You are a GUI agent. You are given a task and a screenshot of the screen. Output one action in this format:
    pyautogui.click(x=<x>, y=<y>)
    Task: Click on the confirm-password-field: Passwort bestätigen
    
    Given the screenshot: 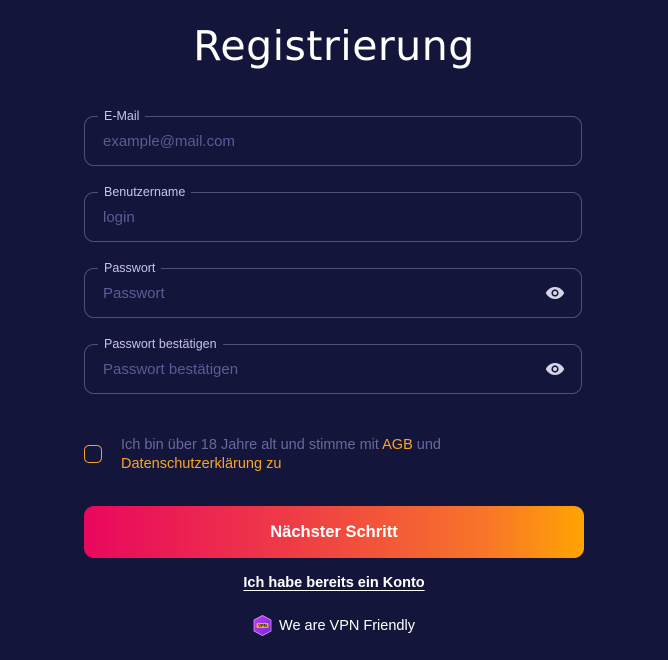 What is the action you would take?
    pyautogui.click(x=333, y=365)
    